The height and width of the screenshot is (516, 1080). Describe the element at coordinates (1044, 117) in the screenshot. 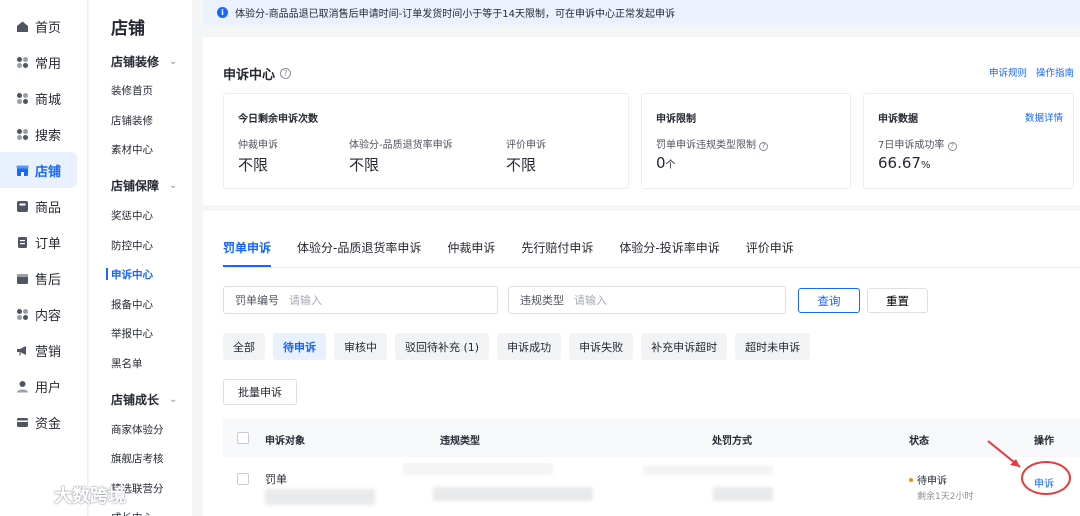

I see `data-detail-link: 数据详情` at that location.